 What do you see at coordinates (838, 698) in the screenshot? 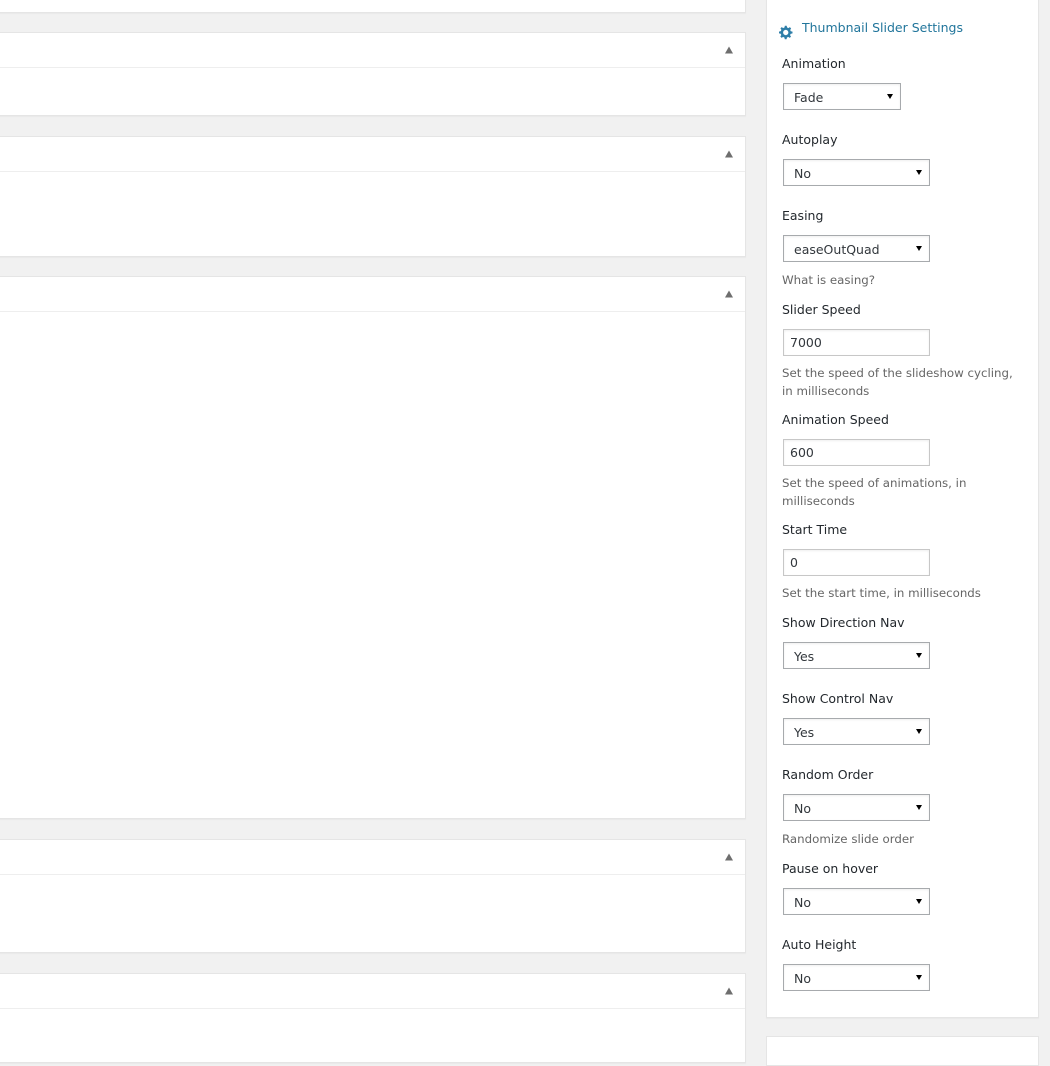
I see `show-control-nav-label: Show Control Nav` at bounding box center [838, 698].